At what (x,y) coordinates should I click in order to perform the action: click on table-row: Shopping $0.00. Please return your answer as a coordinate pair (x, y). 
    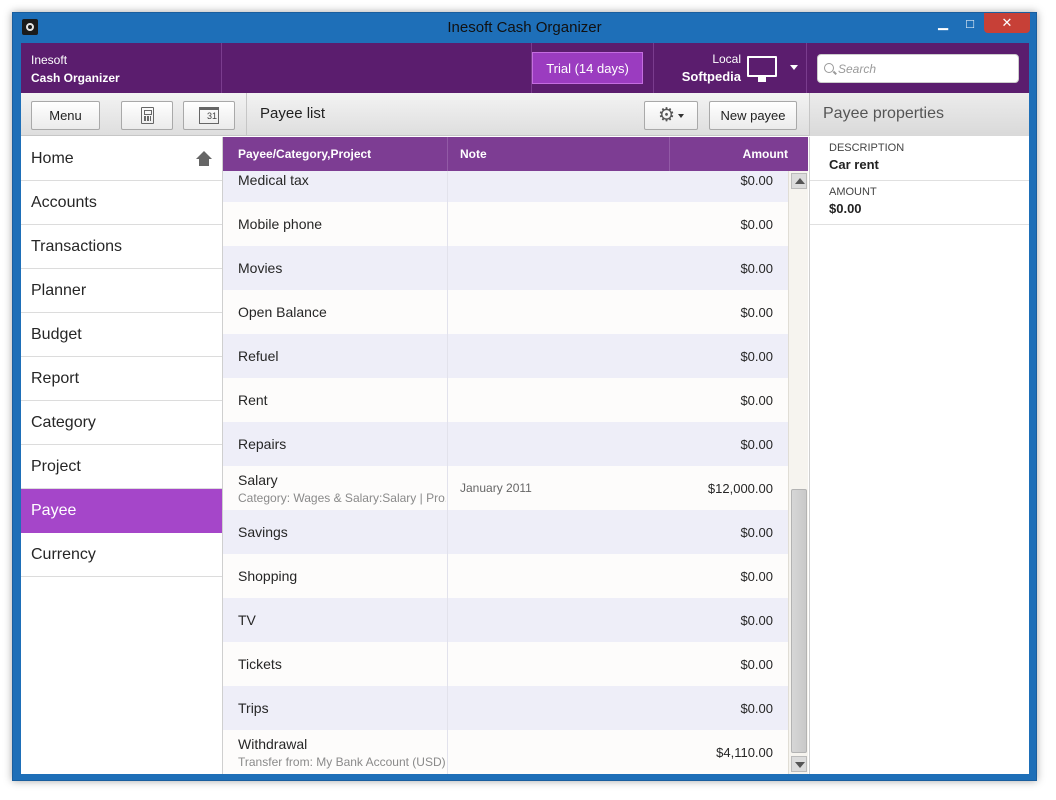
    Looking at the image, I should click on (505, 576).